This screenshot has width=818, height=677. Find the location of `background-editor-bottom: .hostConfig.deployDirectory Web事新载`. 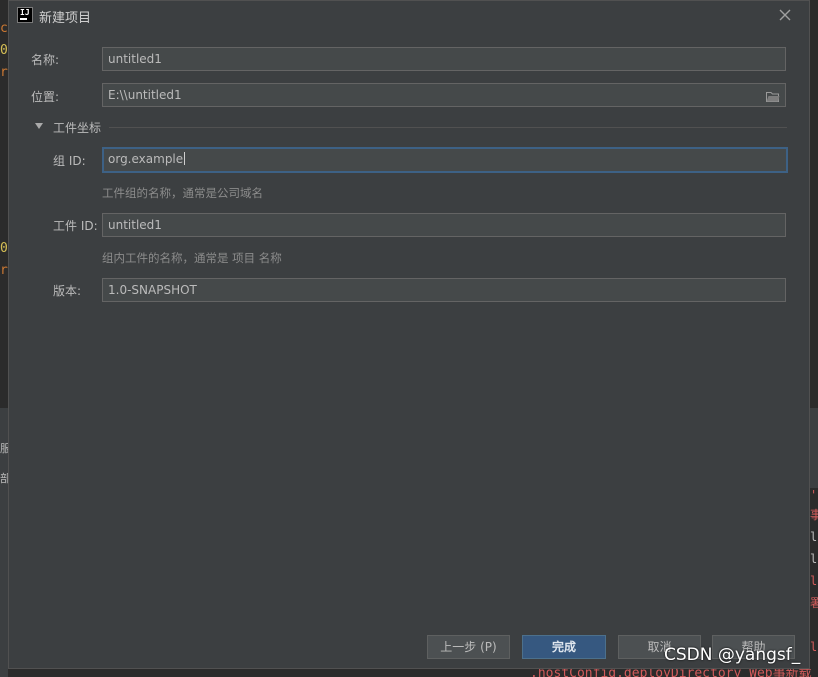

background-editor-bottom: .hostConfig.deployDirectory Web事新载 is located at coordinates (664, 673).